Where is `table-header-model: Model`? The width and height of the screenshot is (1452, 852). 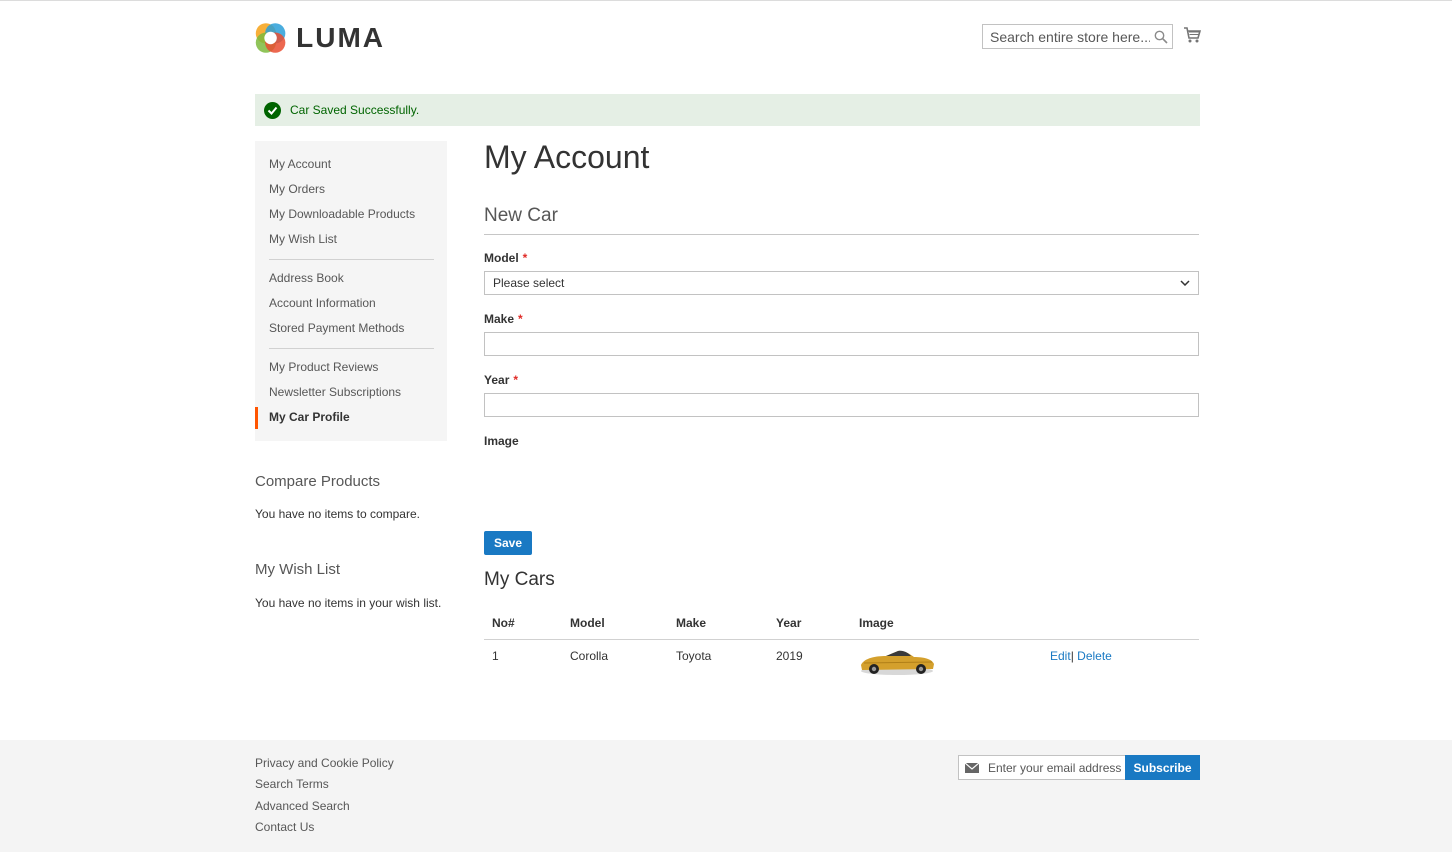
table-header-model: Model is located at coordinates (587, 623).